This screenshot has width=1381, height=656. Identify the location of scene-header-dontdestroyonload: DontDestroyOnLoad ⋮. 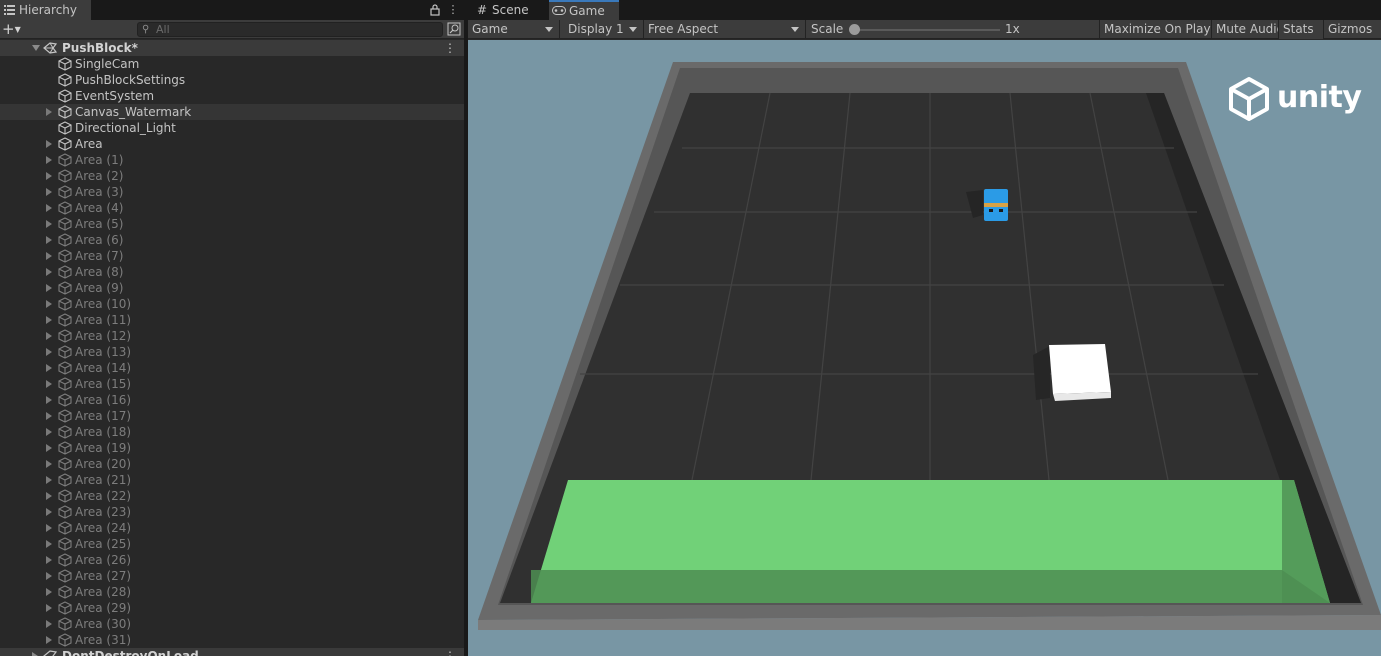
(232, 652).